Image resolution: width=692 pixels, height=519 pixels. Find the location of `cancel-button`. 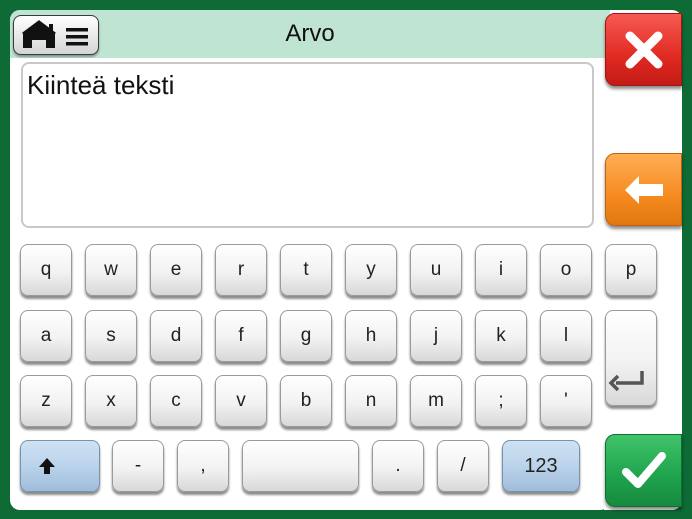

cancel-button is located at coordinates (643, 49).